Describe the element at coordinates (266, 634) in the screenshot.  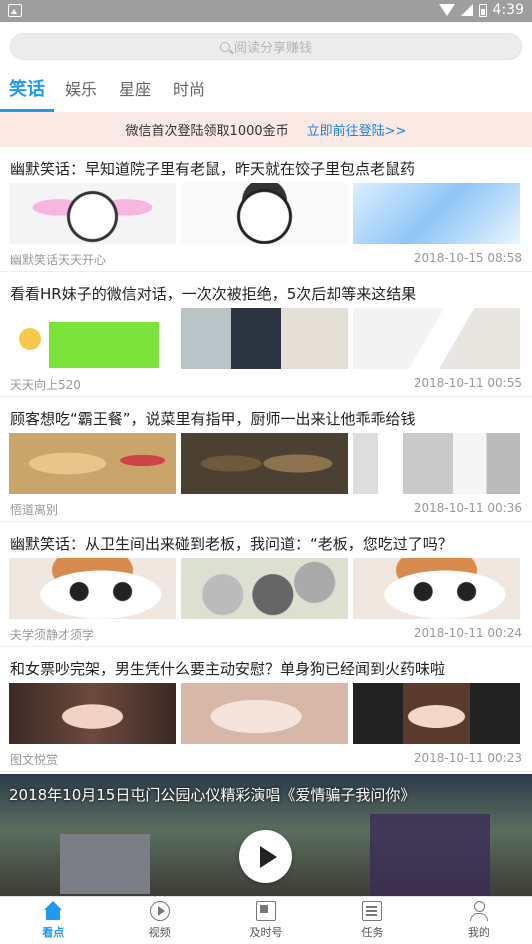
I see `article-meta: 夫学须静才须学 2018-10-11 00:24` at that location.